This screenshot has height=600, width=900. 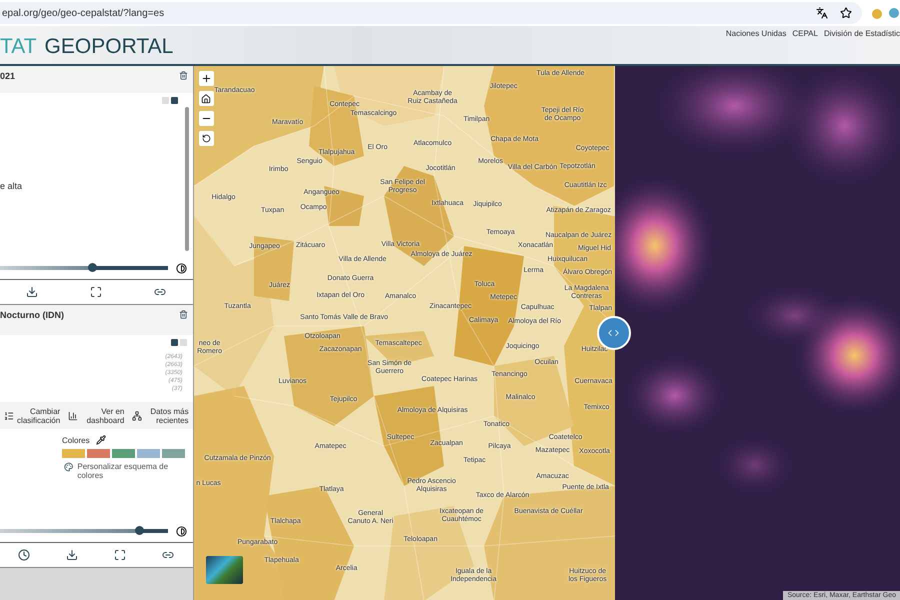 What do you see at coordinates (187, 179) in the screenshot?
I see `scrollbar` at bounding box center [187, 179].